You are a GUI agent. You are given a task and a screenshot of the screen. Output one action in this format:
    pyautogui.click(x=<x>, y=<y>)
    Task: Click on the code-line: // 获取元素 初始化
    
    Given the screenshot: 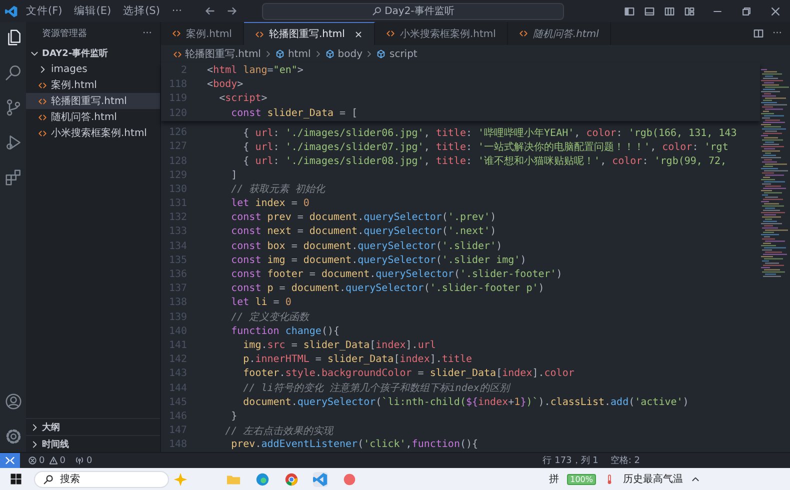 What is the action you would take?
    pyautogui.click(x=278, y=189)
    